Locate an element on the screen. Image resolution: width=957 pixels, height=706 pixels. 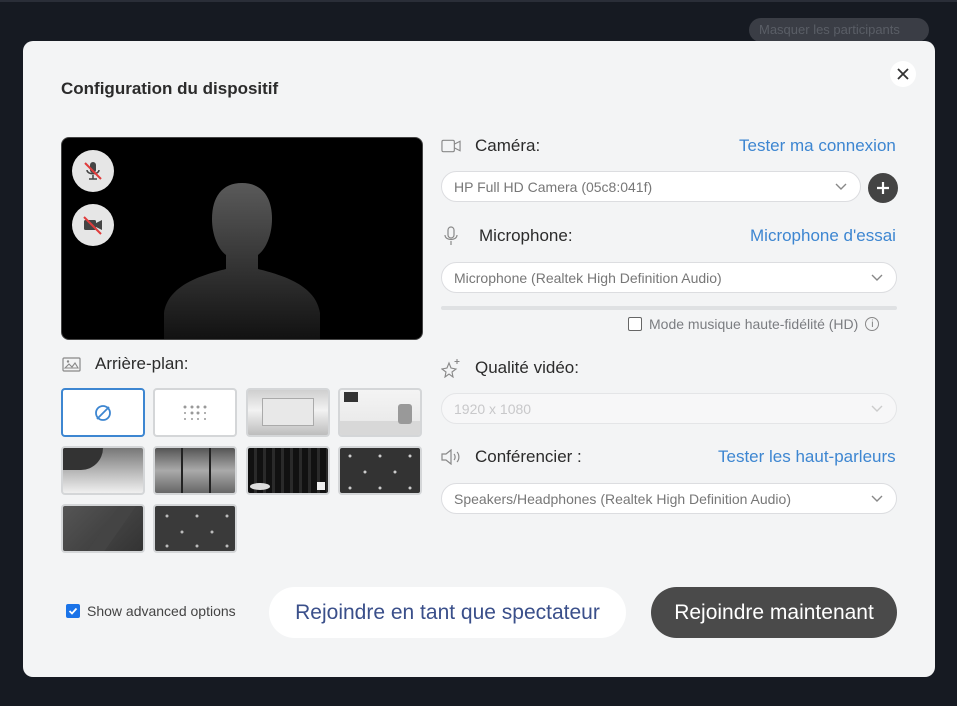
background-tile-dark-stage is located at coordinates (288, 470).